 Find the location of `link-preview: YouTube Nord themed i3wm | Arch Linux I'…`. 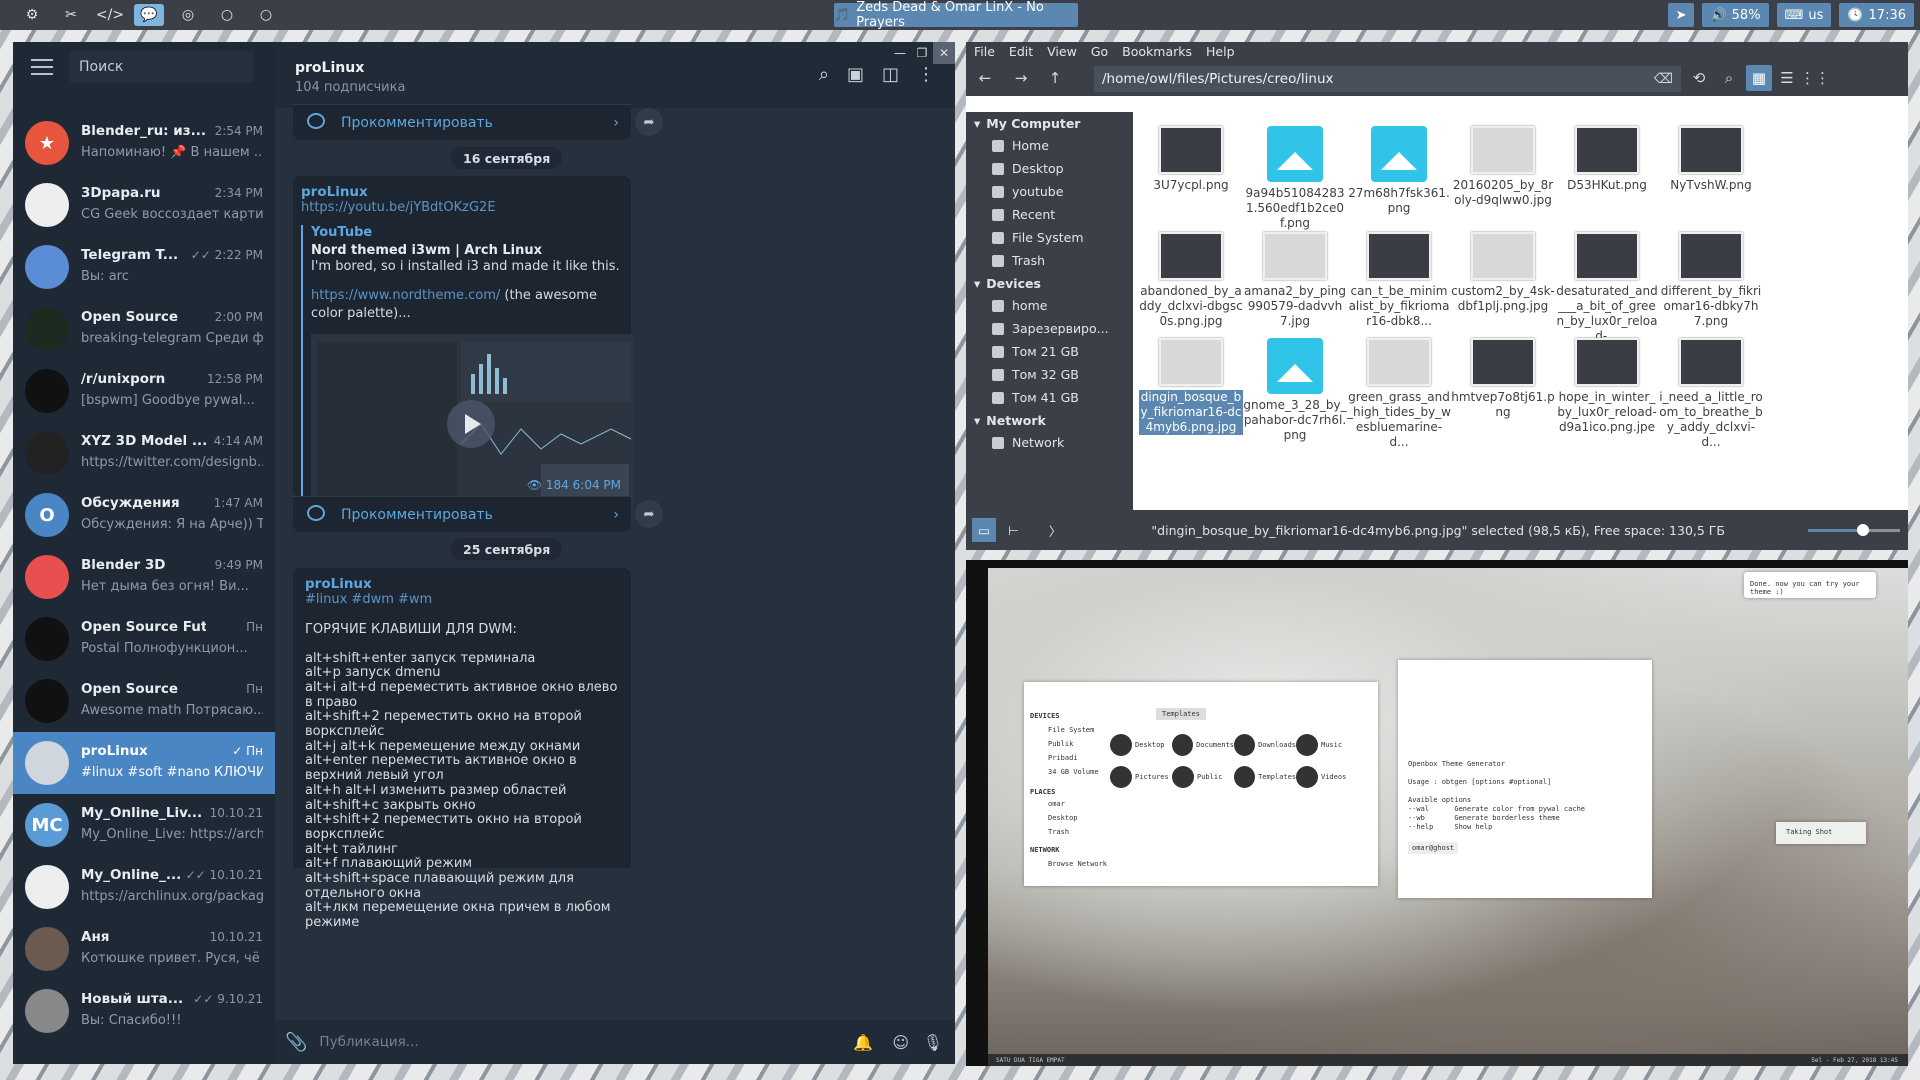

link-preview: YouTube Nord themed i3wm | Arch Linux I'… is located at coordinates (467, 370).